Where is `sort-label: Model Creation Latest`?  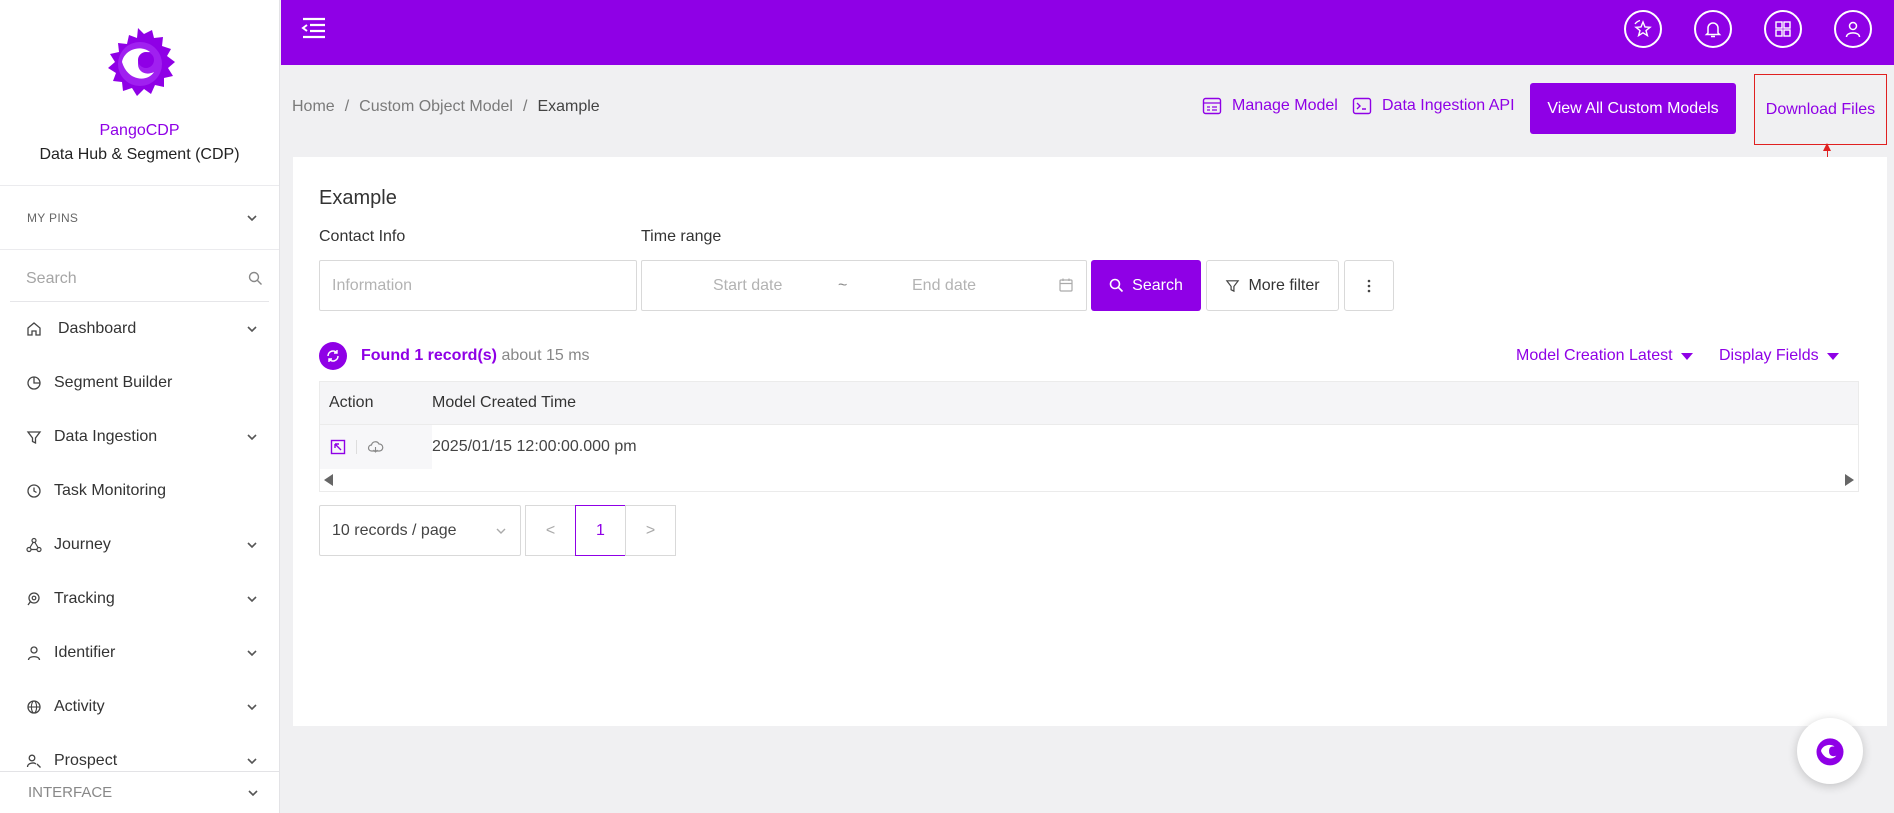 sort-label: Model Creation Latest is located at coordinates (1594, 355).